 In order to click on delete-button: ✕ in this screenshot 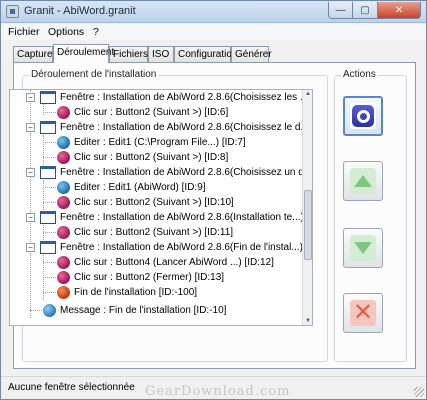, I will do `click(363, 313)`.